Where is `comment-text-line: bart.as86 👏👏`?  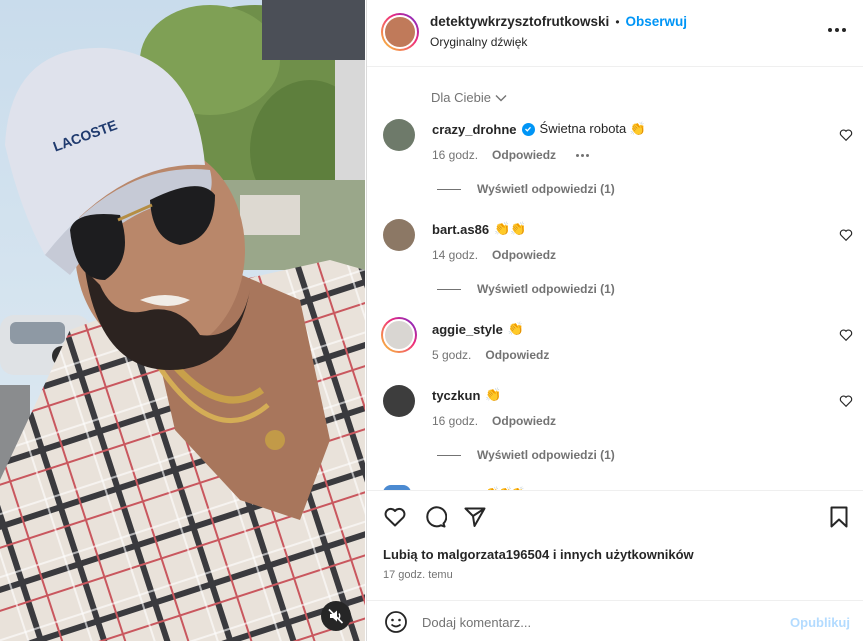 comment-text-line: bart.as86 👏👏 is located at coordinates (479, 229).